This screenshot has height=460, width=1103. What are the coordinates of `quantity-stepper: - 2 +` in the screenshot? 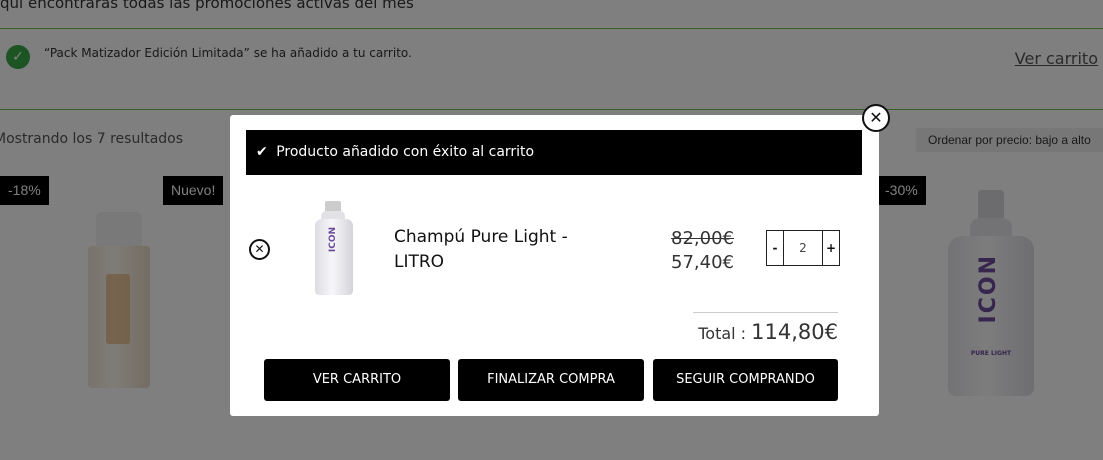 It's located at (803, 248).